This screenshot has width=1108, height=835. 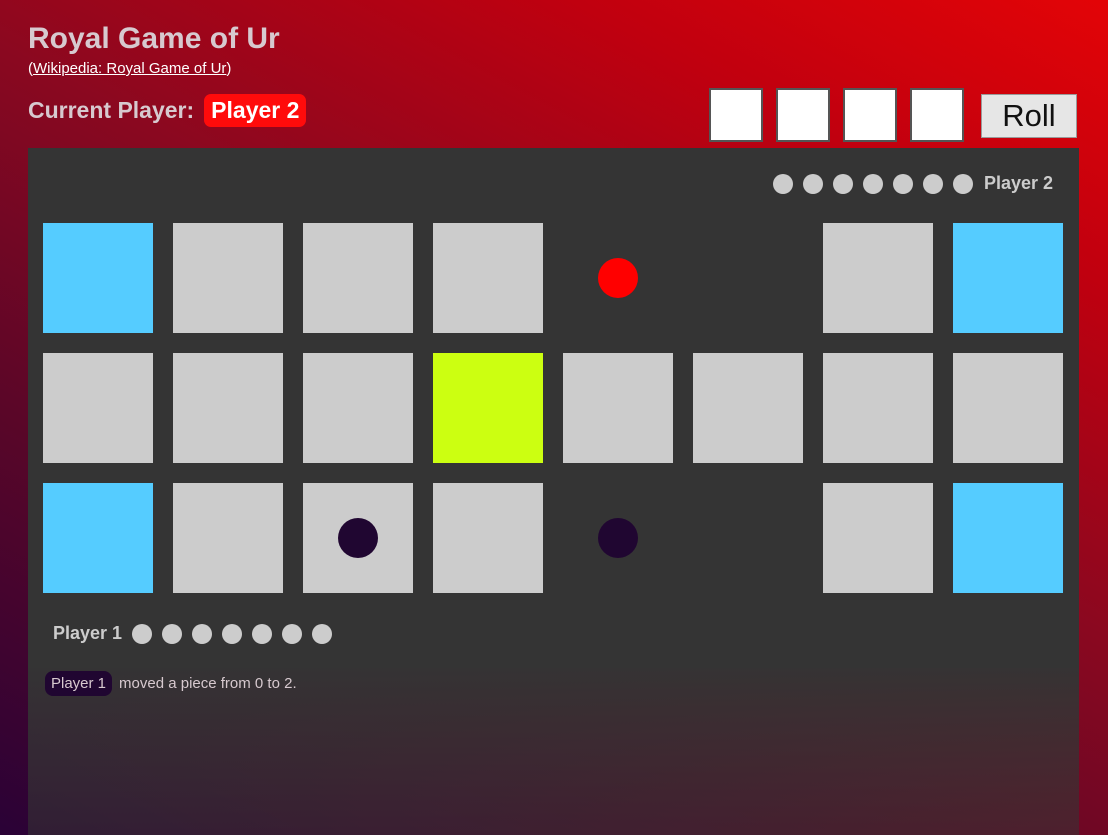 I want to click on wikipedia-link: Wikipedia: Royal Game of Ur, so click(x=129, y=68).